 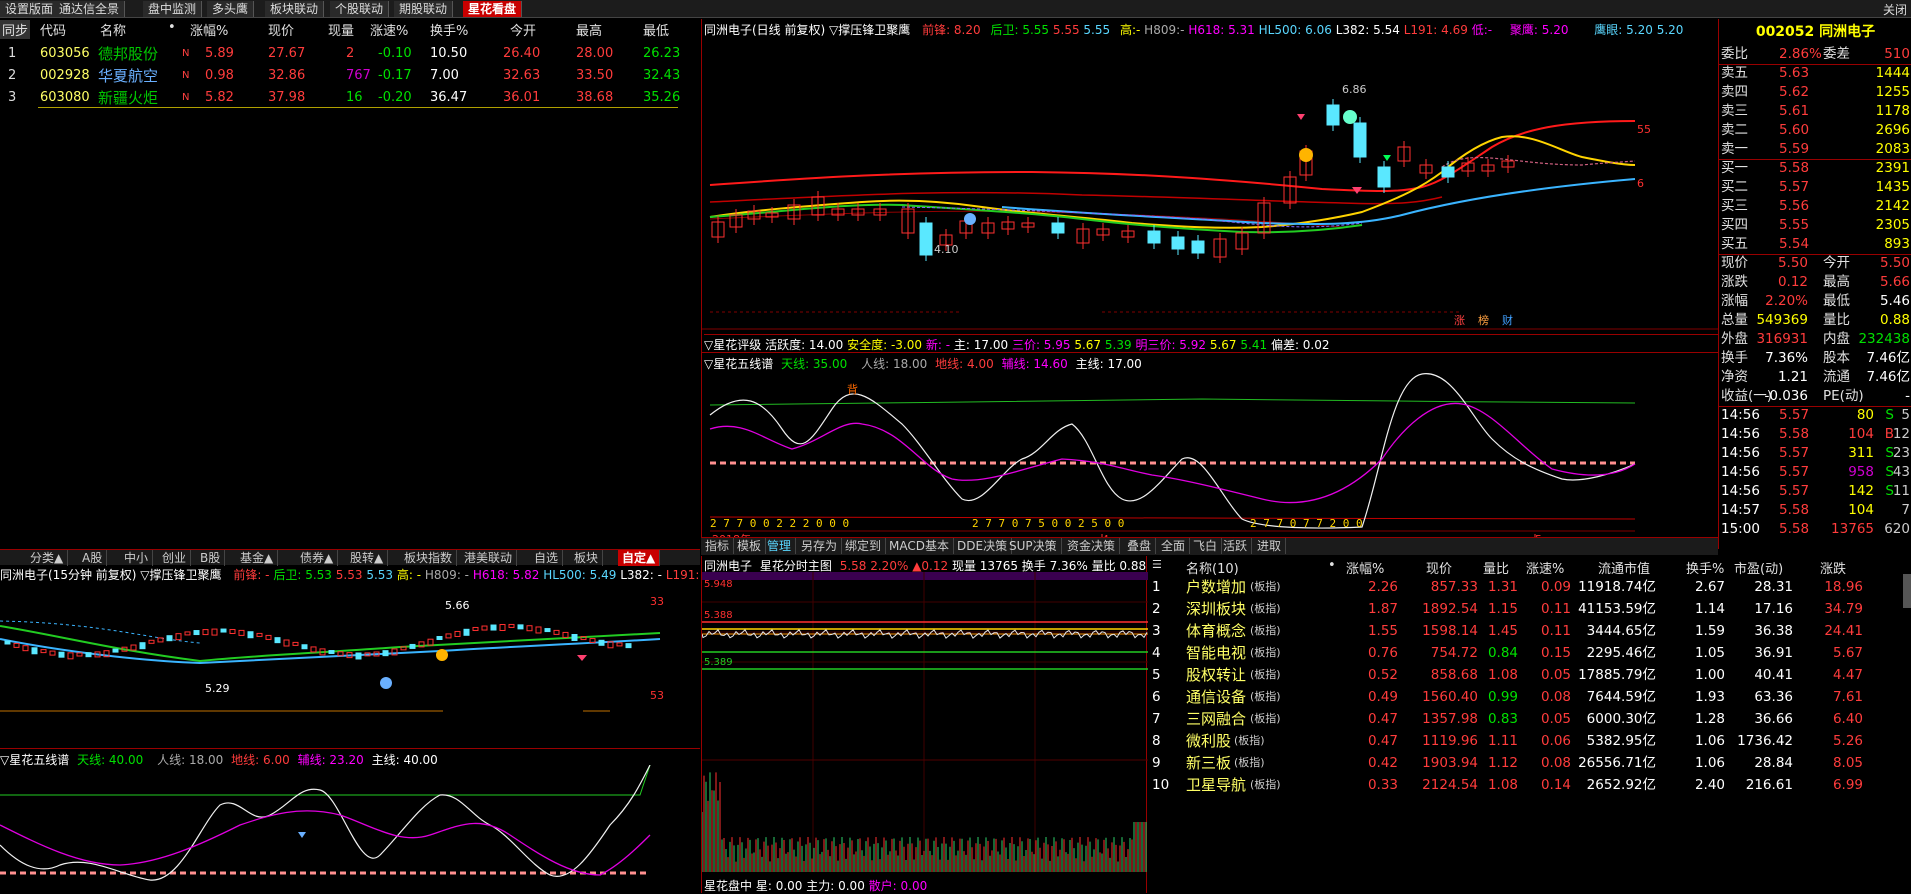 What do you see at coordinates (257, 558) in the screenshot?
I see `market-tab-5: 基金▲` at bounding box center [257, 558].